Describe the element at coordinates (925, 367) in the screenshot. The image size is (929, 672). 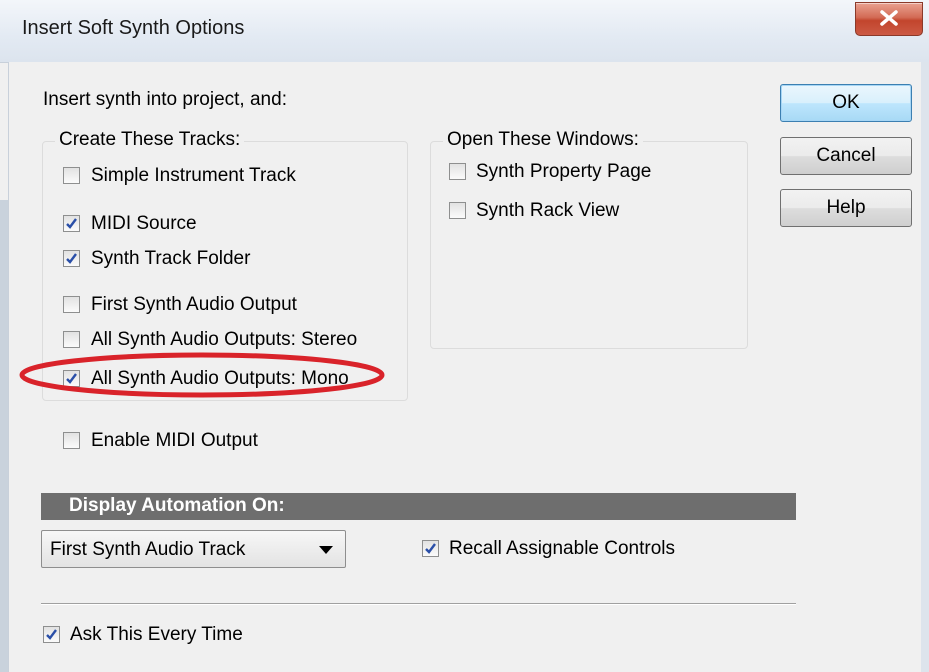
I see `window-edge-right` at that location.